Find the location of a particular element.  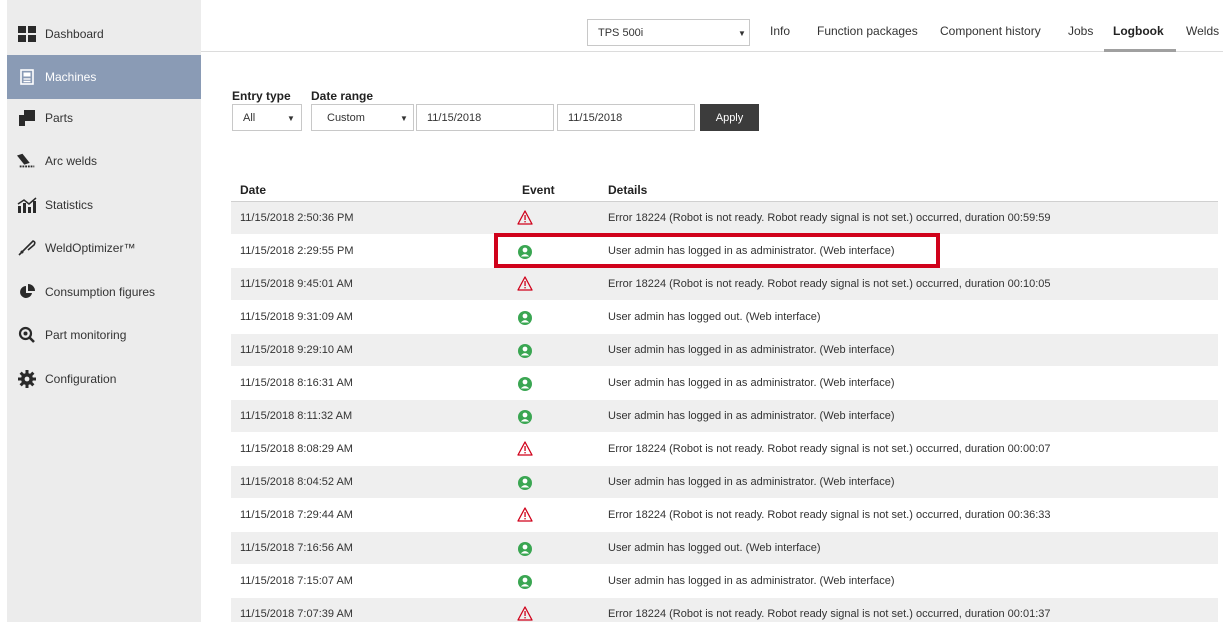

column-header-event: Event is located at coordinates (538, 190).